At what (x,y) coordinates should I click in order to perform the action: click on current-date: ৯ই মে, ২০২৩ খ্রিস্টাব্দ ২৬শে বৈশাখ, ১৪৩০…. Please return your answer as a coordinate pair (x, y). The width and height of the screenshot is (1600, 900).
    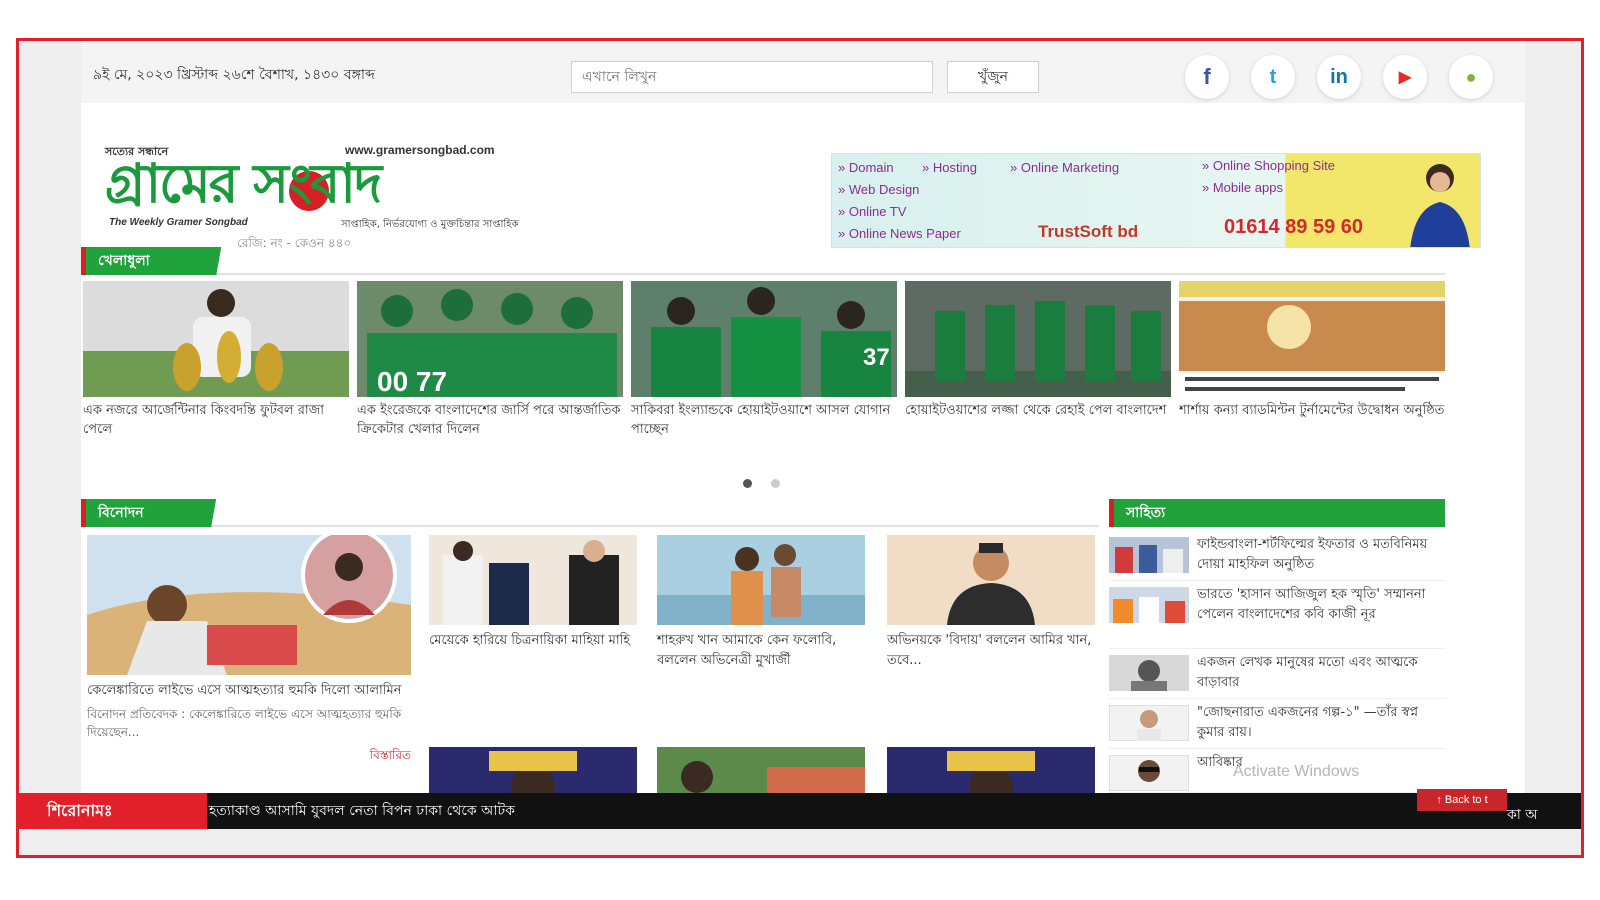
    Looking at the image, I should click on (234, 75).